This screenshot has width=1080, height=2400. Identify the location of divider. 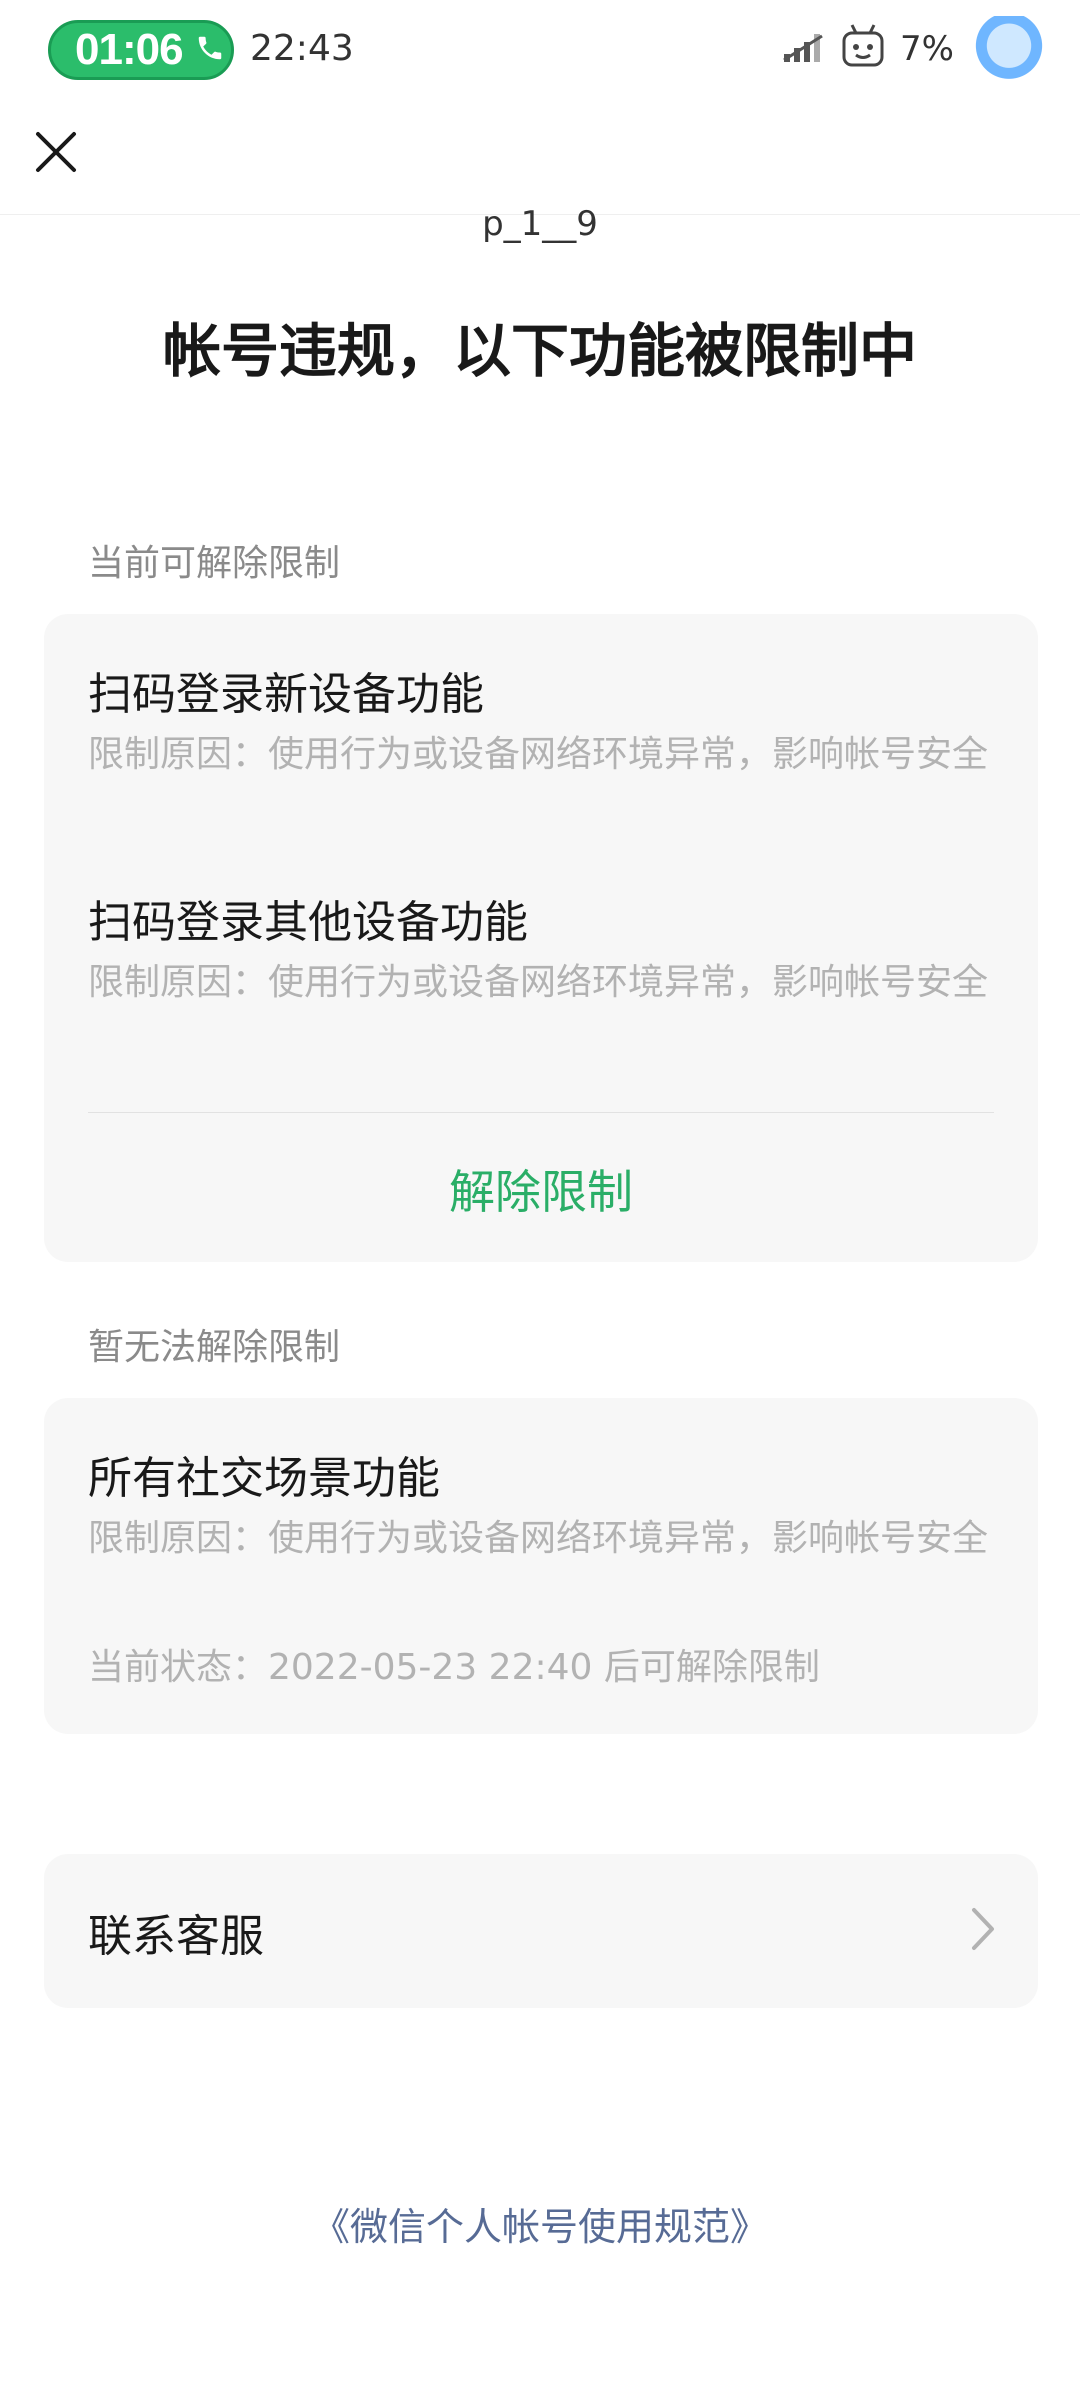
(541, 1112).